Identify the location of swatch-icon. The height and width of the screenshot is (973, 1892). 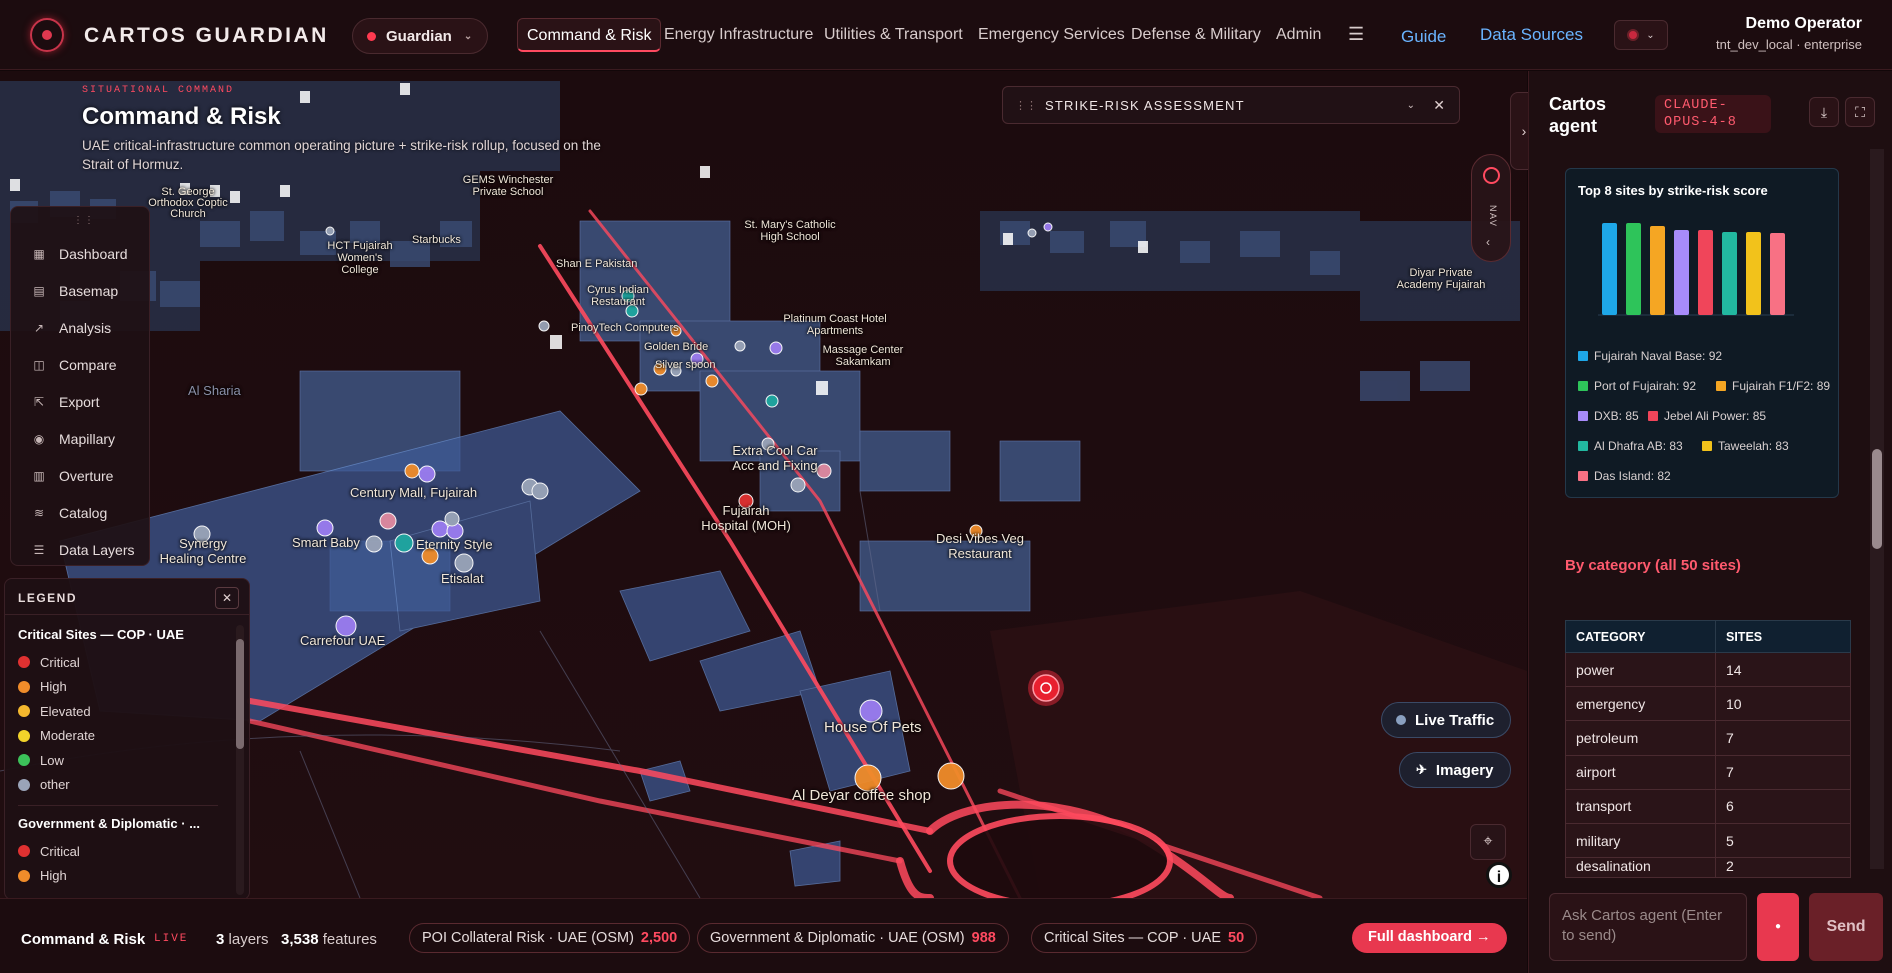
(24, 784).